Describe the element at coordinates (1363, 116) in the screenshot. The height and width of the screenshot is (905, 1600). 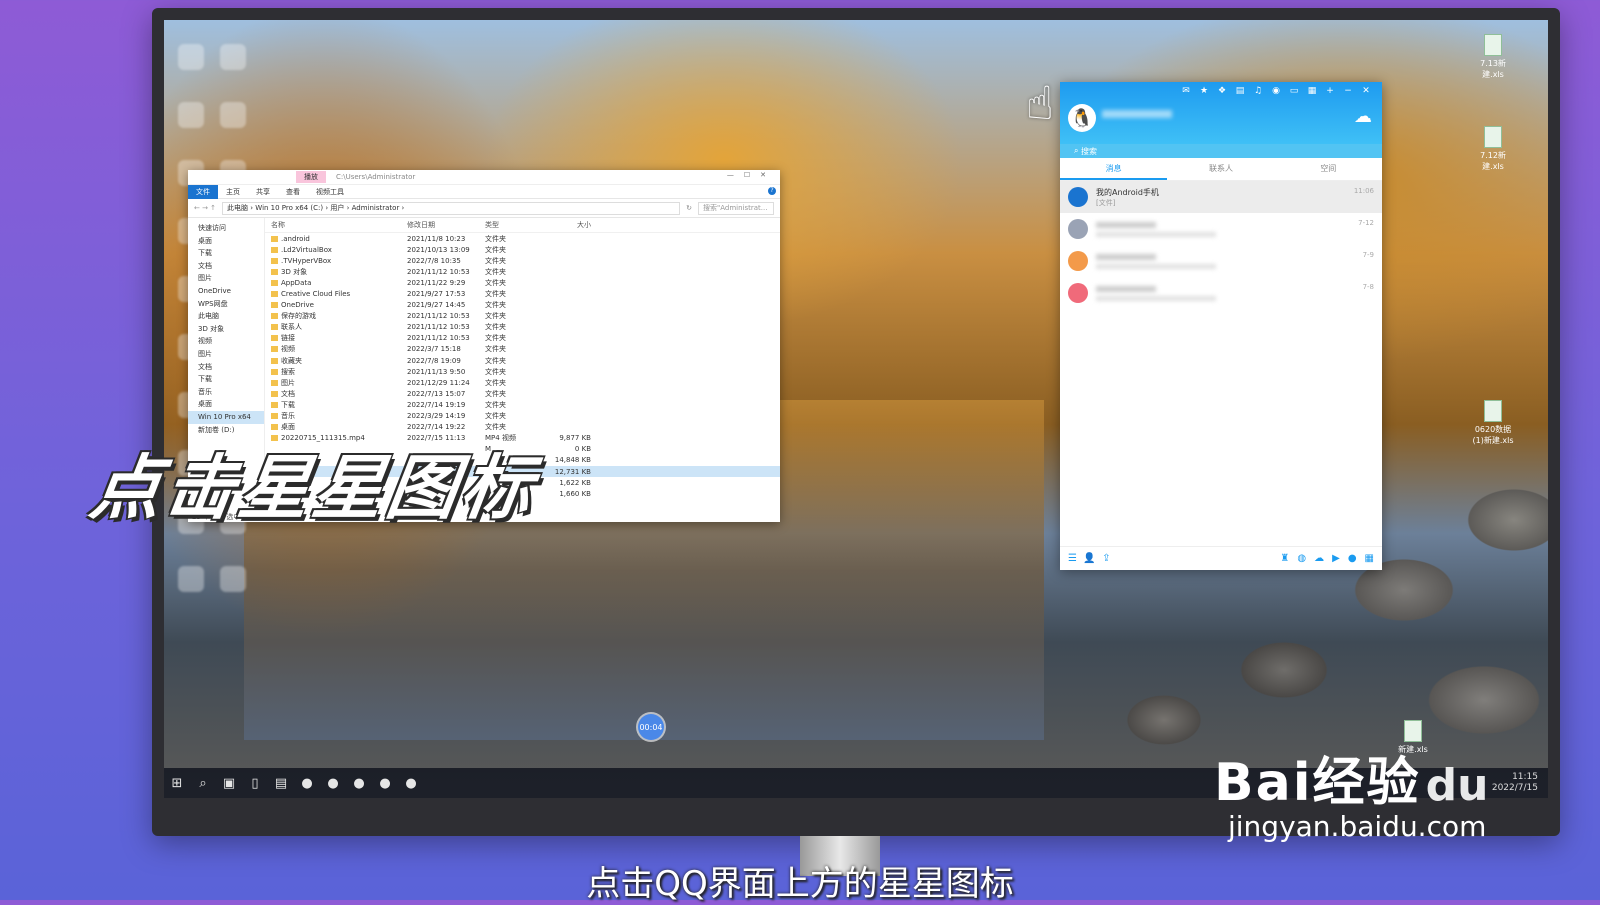
I see `weather-icon: ☁` at that location.